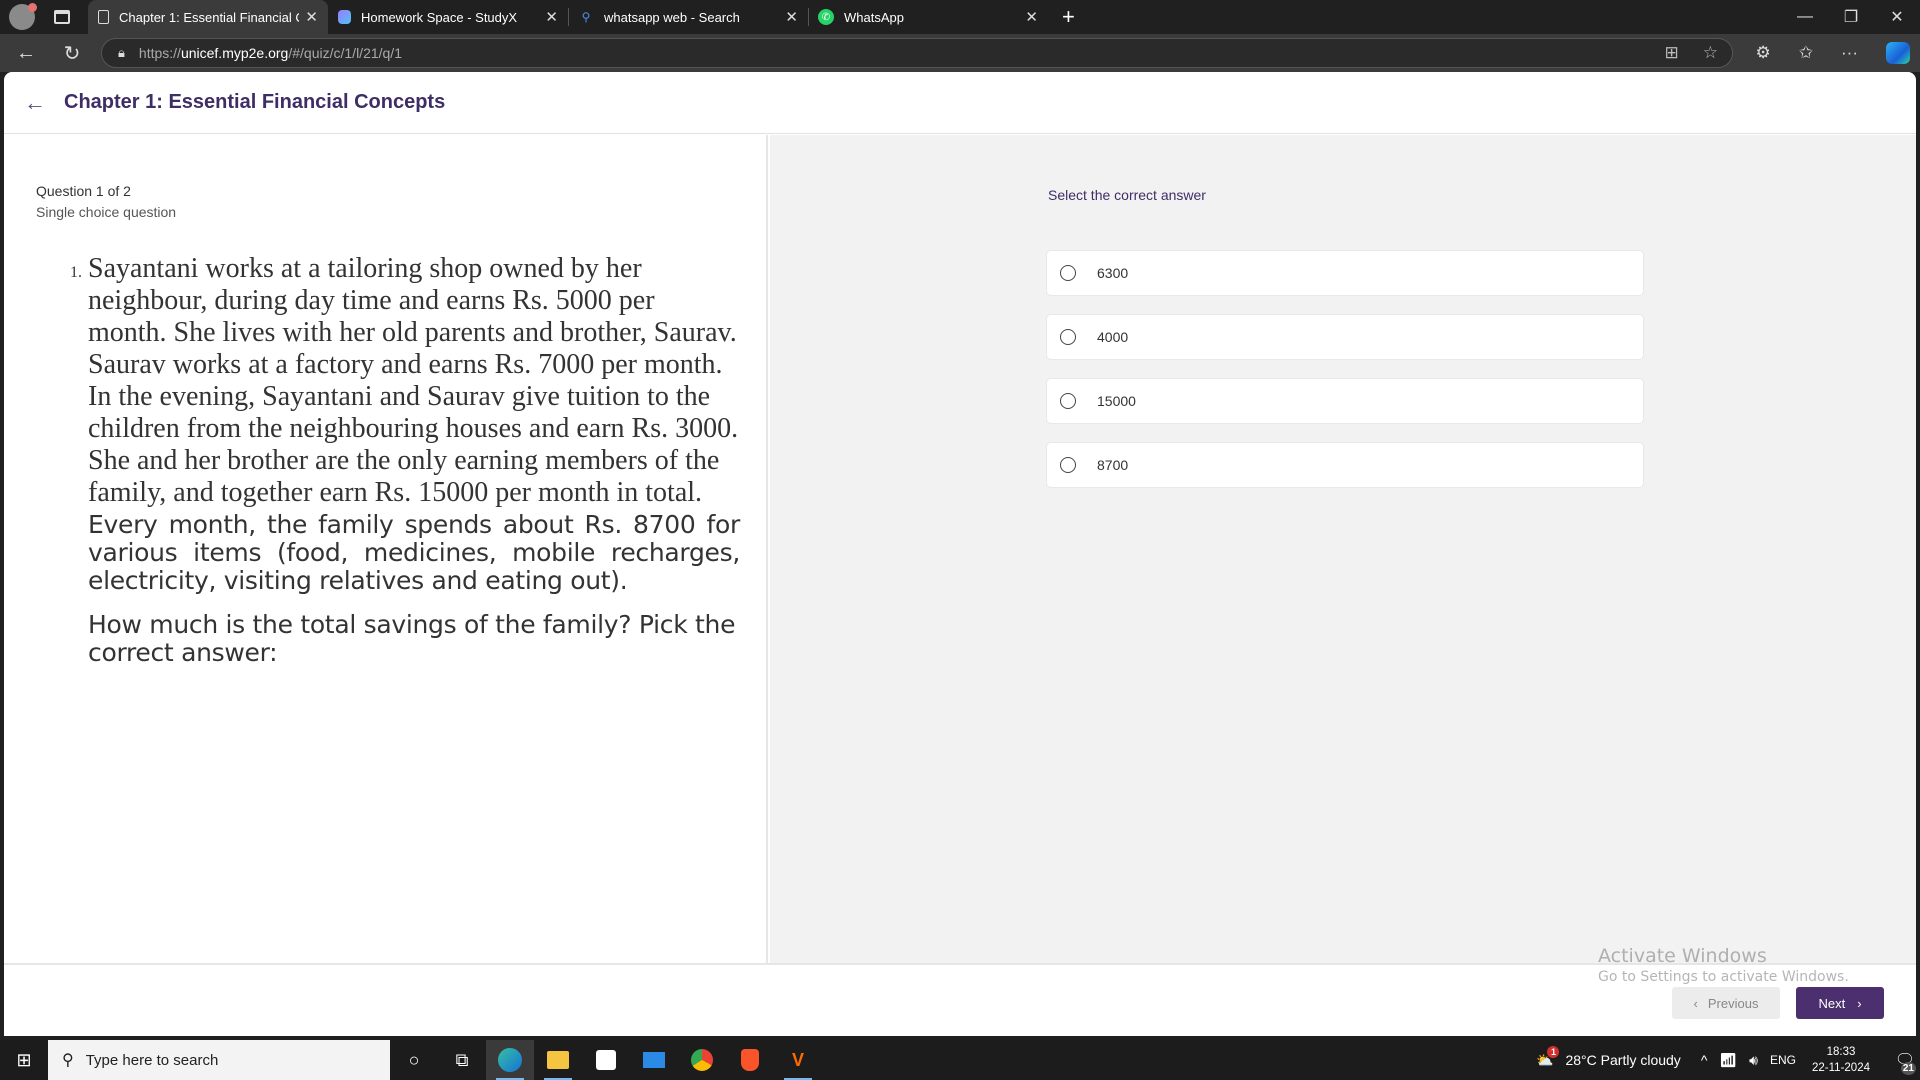 This screenshot has width=1920, height=1080. I want to click on microsoft-store-icon, so click(606, 1060).